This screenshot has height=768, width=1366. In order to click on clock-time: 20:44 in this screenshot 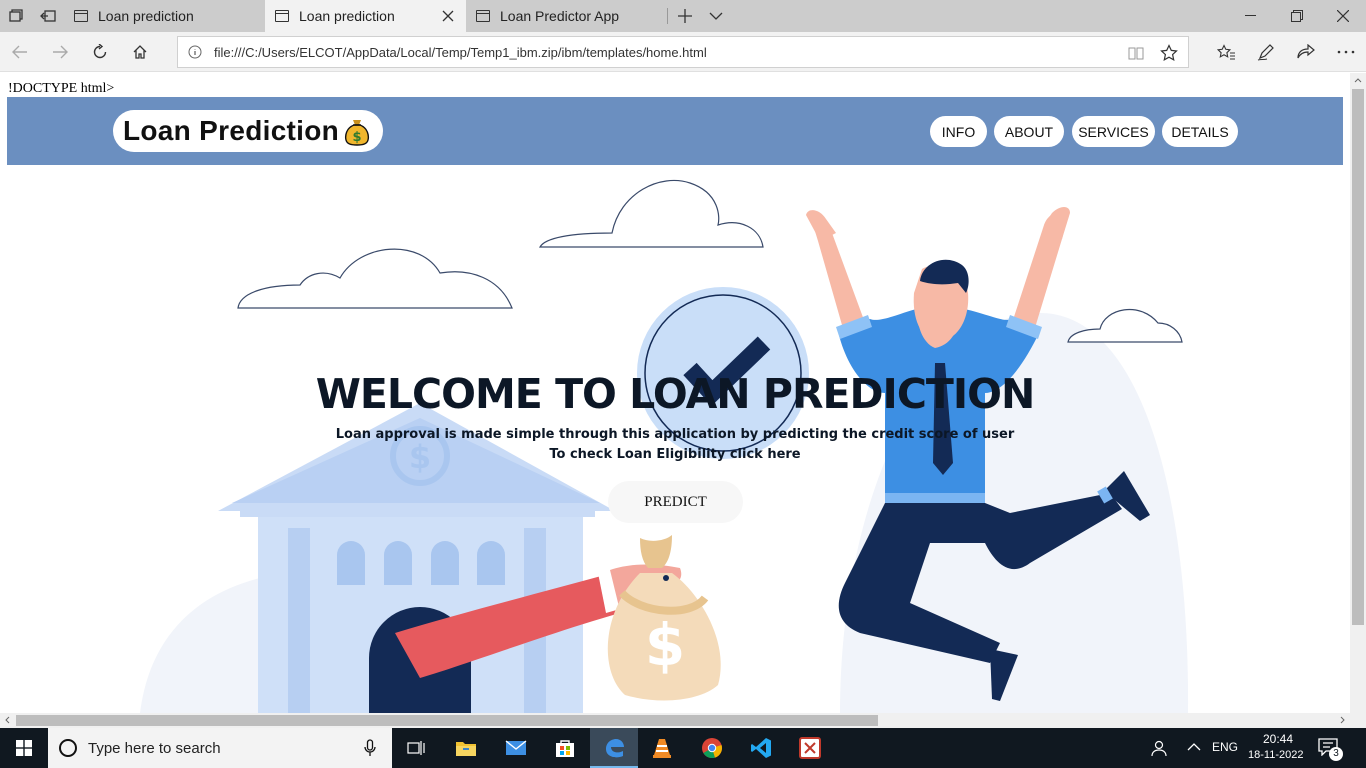, I will do `click(1278, 739)`.